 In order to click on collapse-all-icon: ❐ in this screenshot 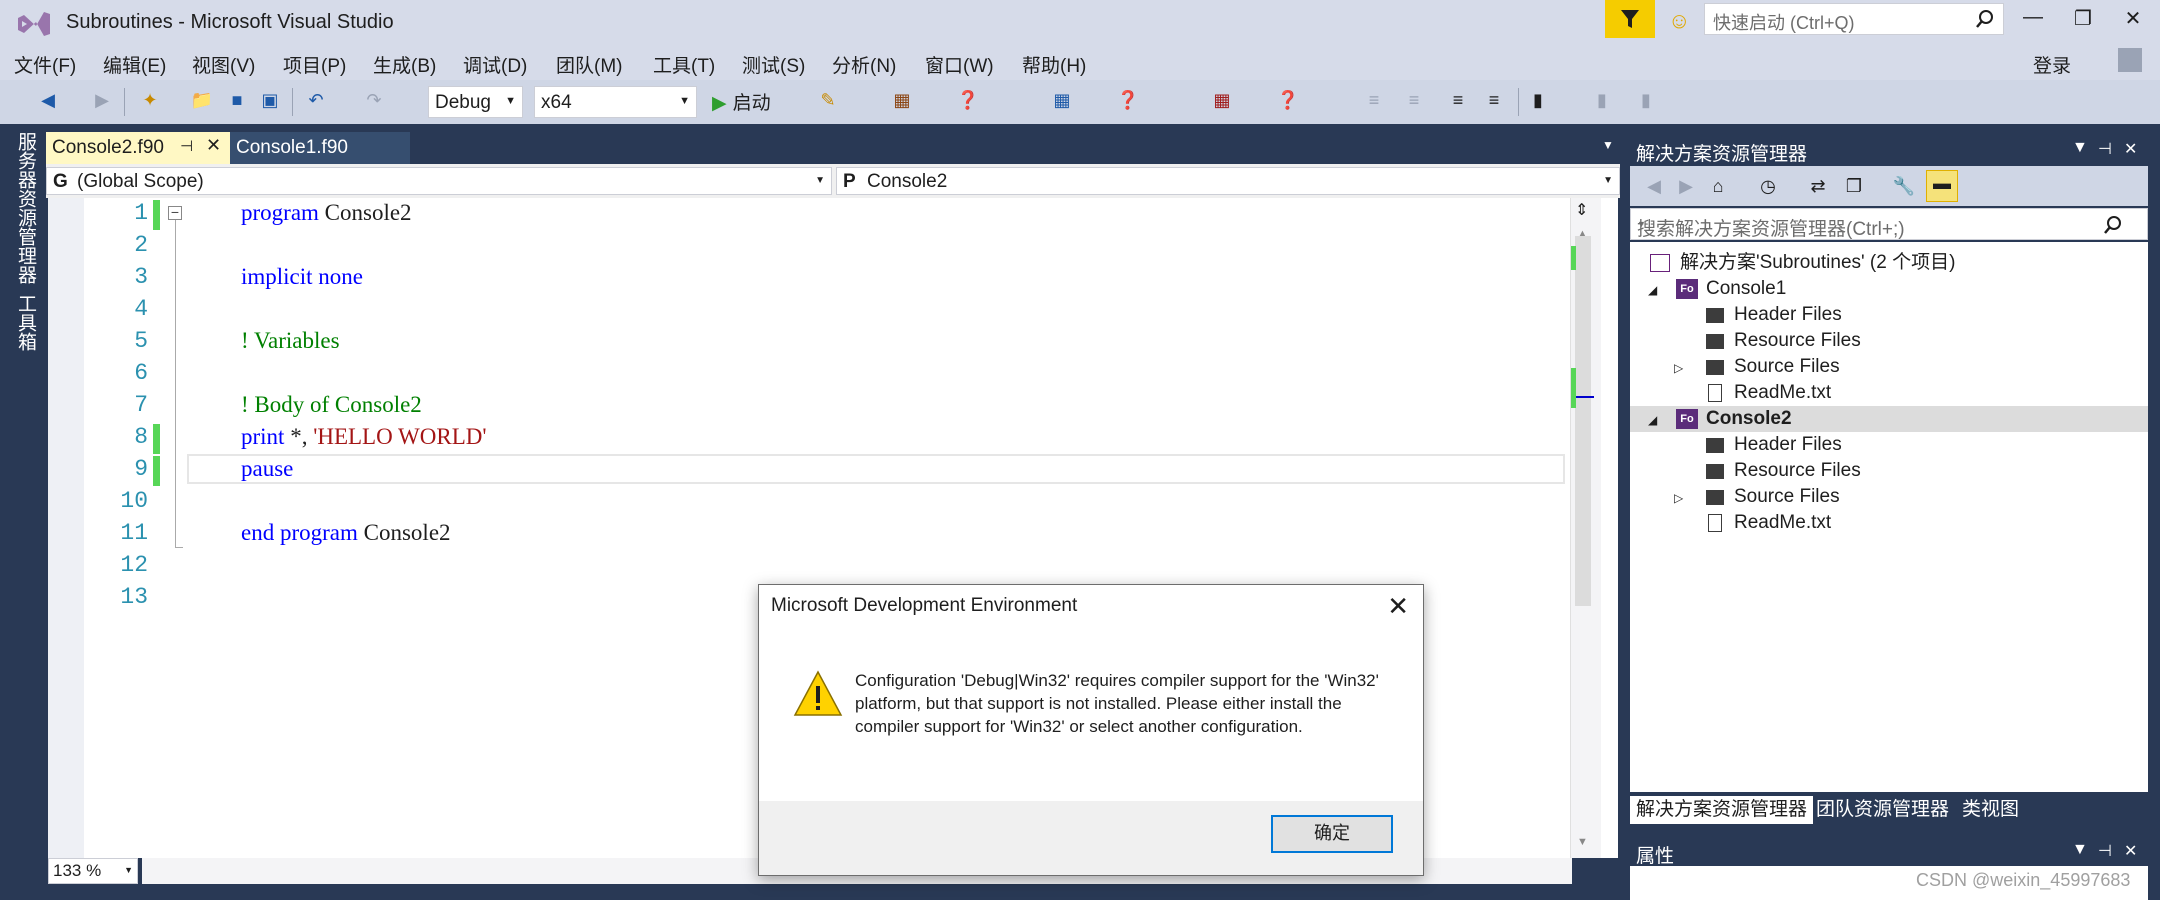, I will do `click(1854, 186)`.